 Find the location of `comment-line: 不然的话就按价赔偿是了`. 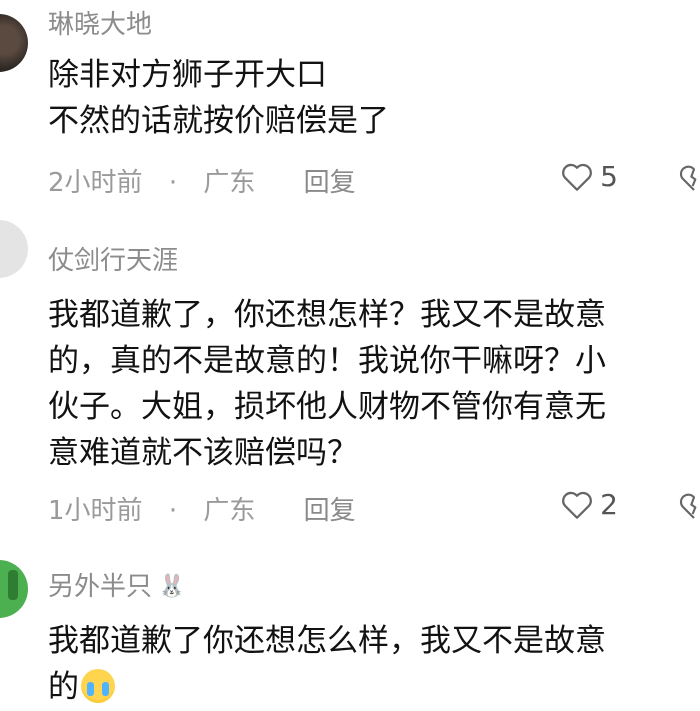

comment-line: 不然的话就按价赔偿是了 is located at coordinates (218, 121).